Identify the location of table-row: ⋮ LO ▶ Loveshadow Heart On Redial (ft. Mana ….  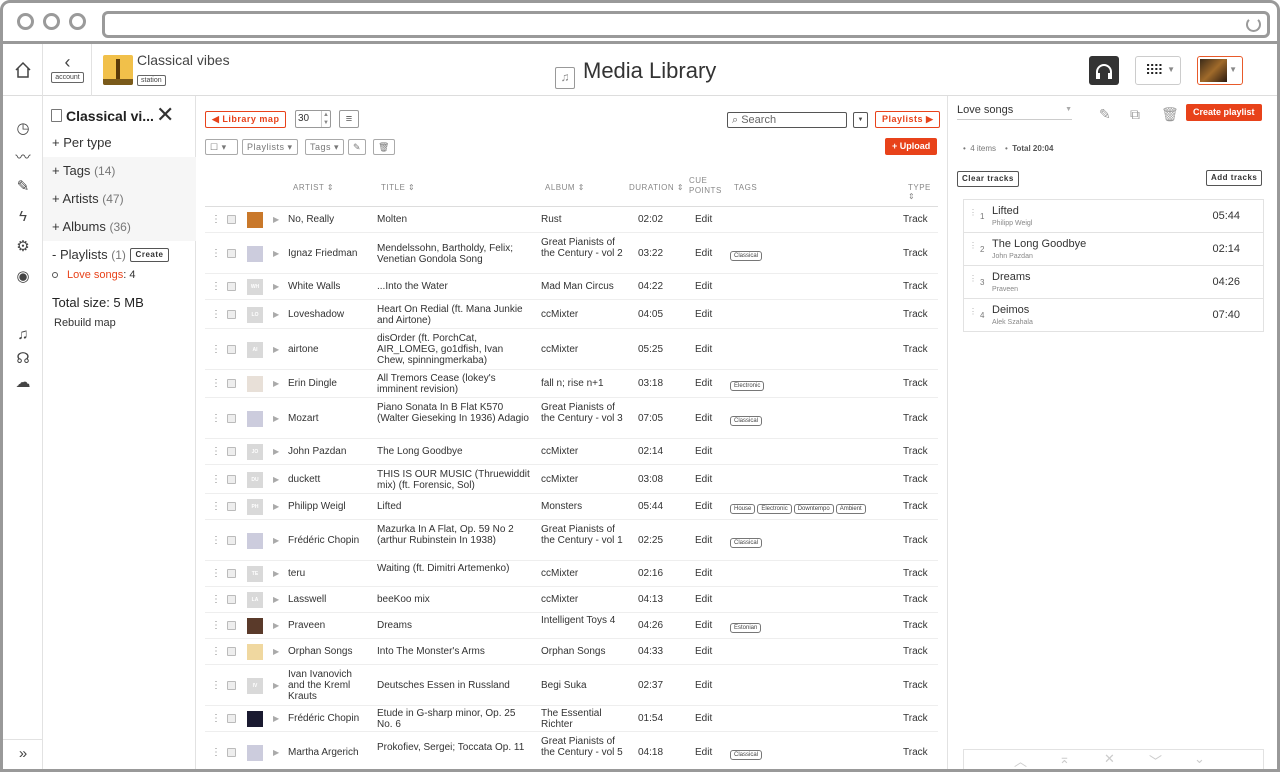
(571, 314).